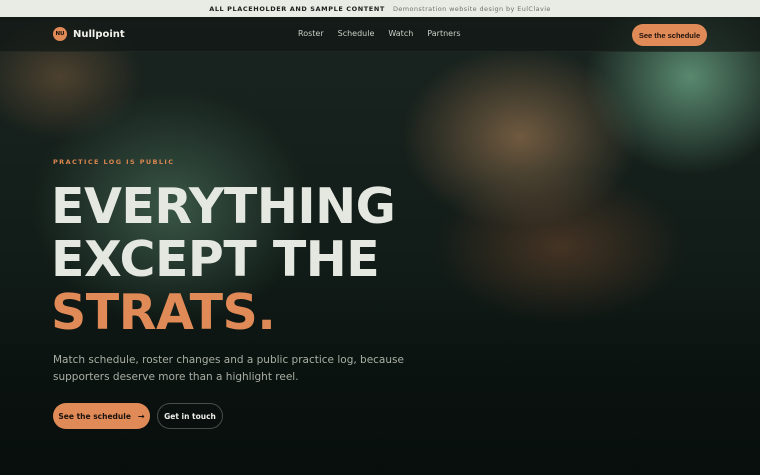 The image size is (760, 475). Describe the element at coordinates (141, 416) in the screenshot. I see `arrow-right-icon: →` at that location.